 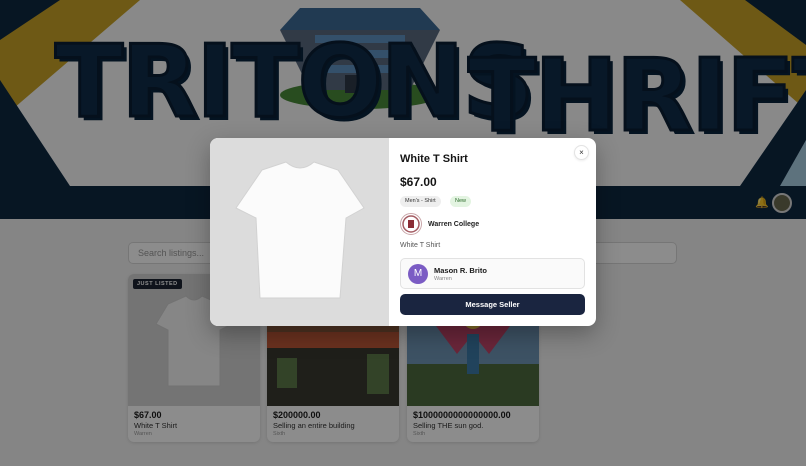 I want to click on college-seal-icon, so click(x=411, y=224).